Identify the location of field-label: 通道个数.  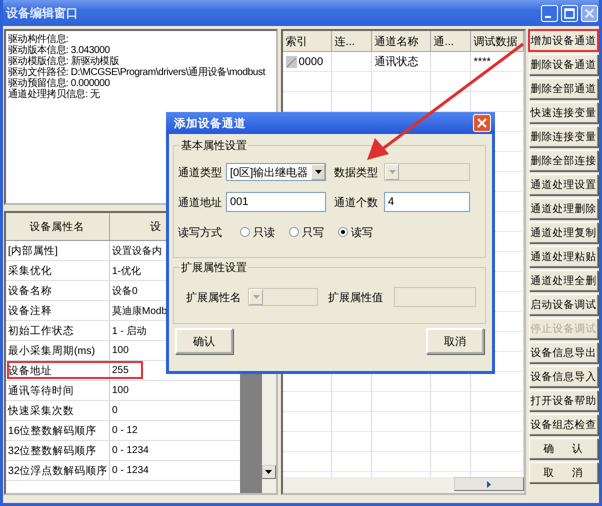
(356, 203).